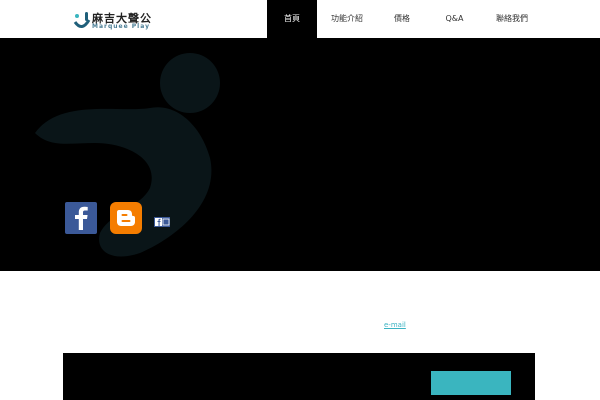 The width and height of the screenshot is (600, 400). I want to click on cta-bar, so click(299, 376).